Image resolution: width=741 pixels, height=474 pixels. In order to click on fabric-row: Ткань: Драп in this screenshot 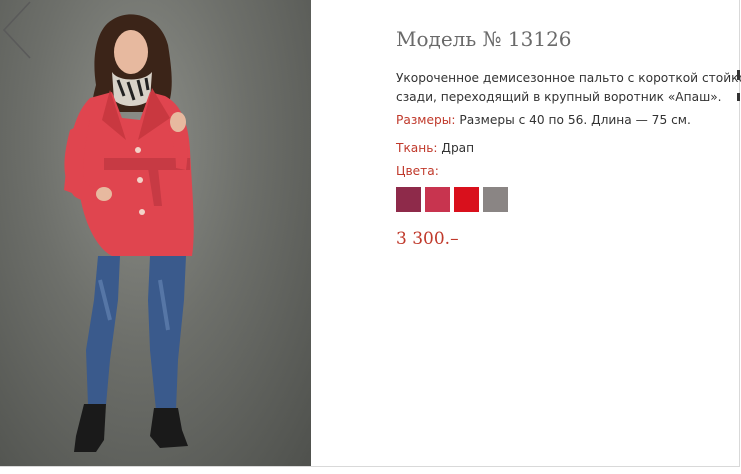, I will do `click(435, 148)`.